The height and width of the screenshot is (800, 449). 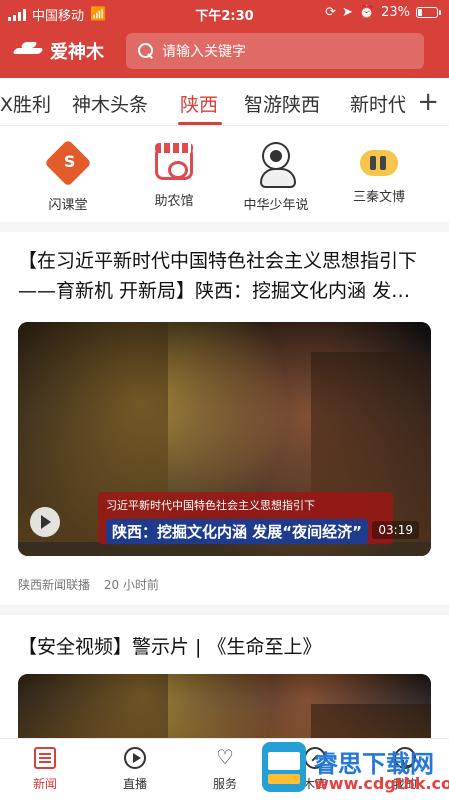 What do you see at coordinates (224, 784) in the screenshot?
I see `nav-label: 服务` at bounding box center [224, 784].